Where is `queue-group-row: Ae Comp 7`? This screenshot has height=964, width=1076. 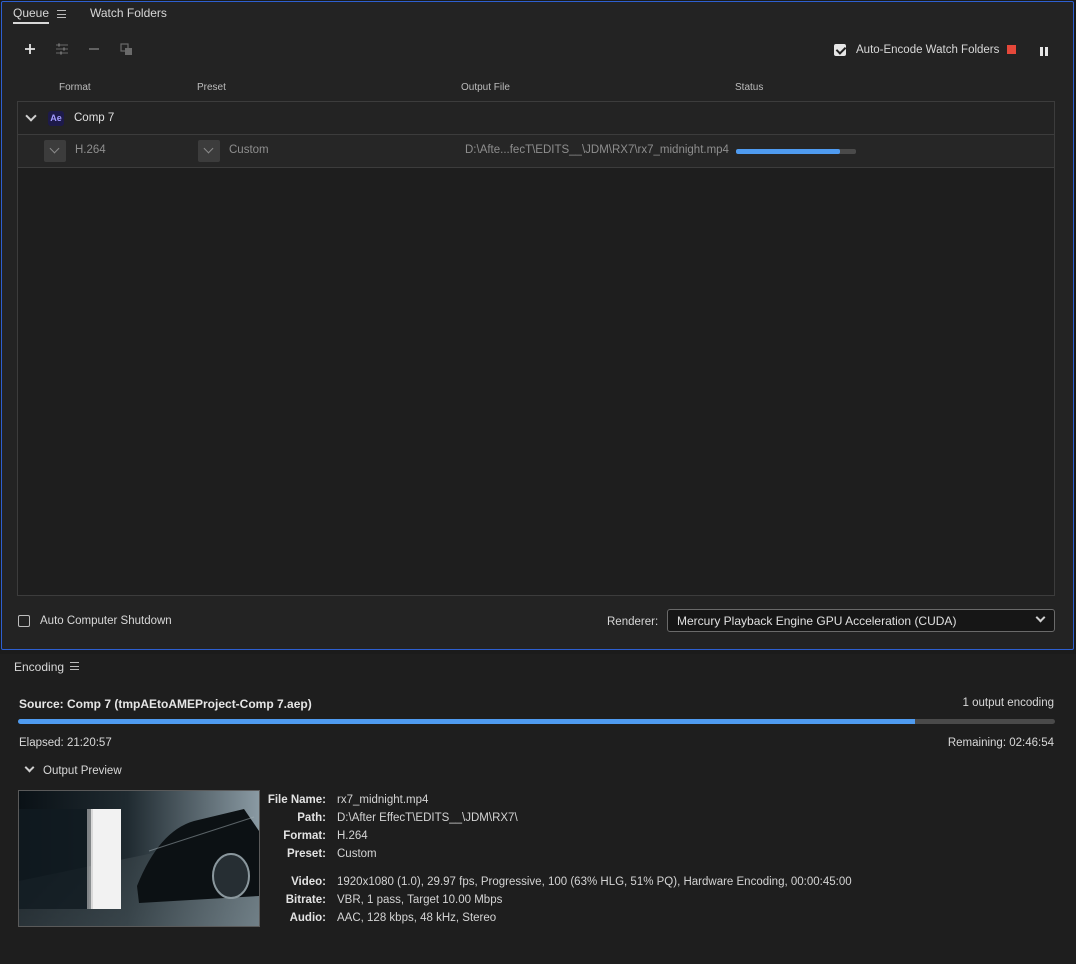 queue-group-row: Ae Comp 7 is located at coordinates (536, 118).